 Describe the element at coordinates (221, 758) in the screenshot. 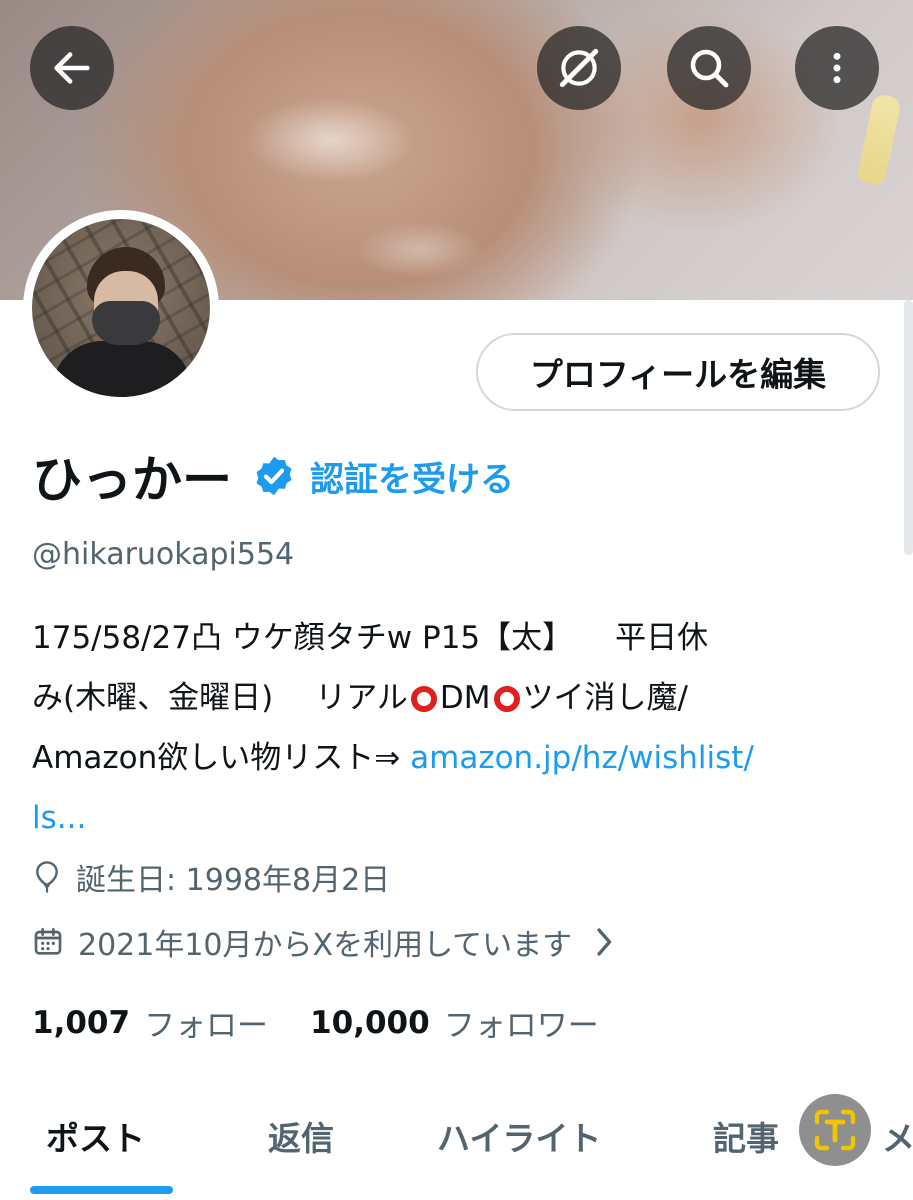

I see `bio-text: Amazon欲しい物リスト⇒` at that location.